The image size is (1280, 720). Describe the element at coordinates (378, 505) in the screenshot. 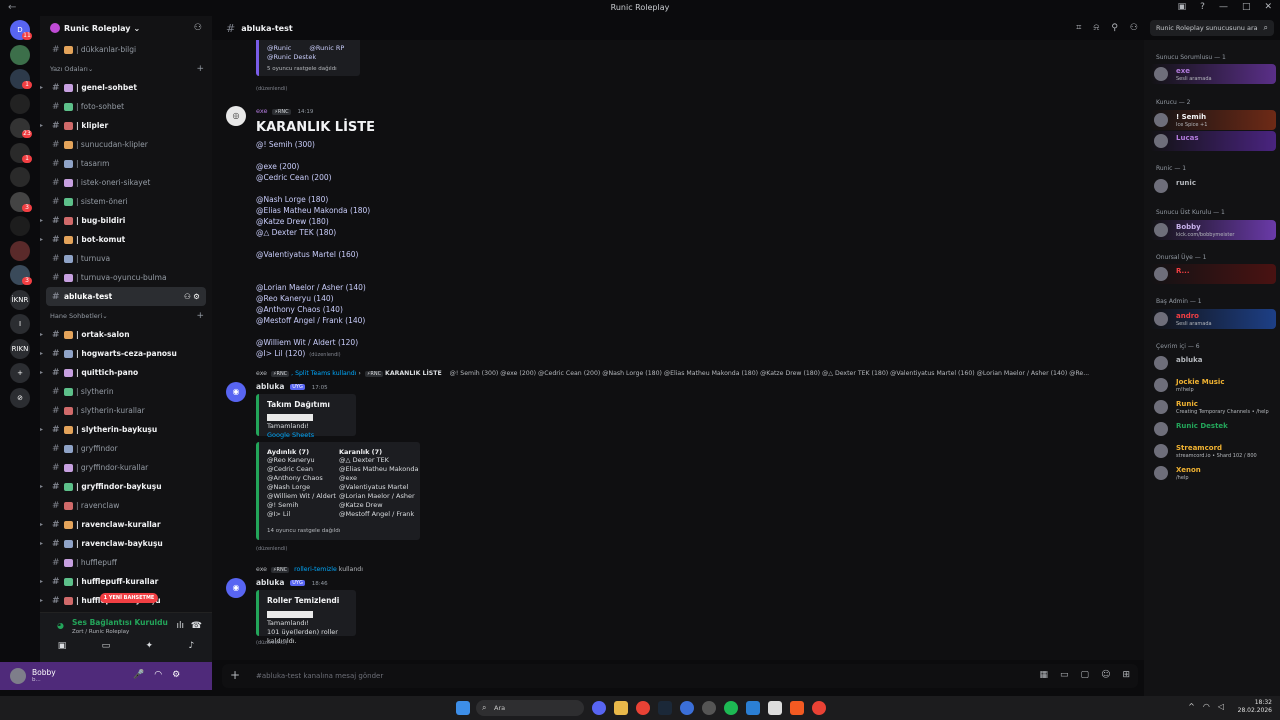

I see `team-member: @Katze Drew` at that location.